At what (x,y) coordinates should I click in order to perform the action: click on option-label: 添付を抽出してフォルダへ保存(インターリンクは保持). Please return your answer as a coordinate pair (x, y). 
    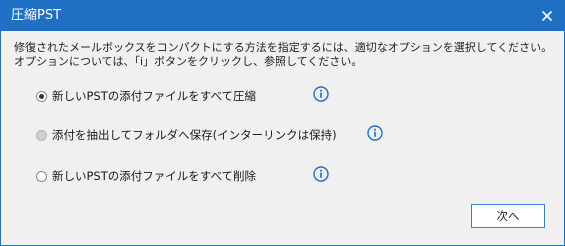
    Looking at the image, I should click on (194, 135).